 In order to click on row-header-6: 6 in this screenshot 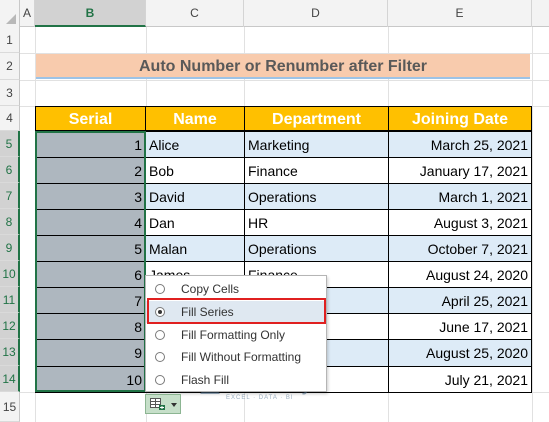, I will do `click(10, 170)`.